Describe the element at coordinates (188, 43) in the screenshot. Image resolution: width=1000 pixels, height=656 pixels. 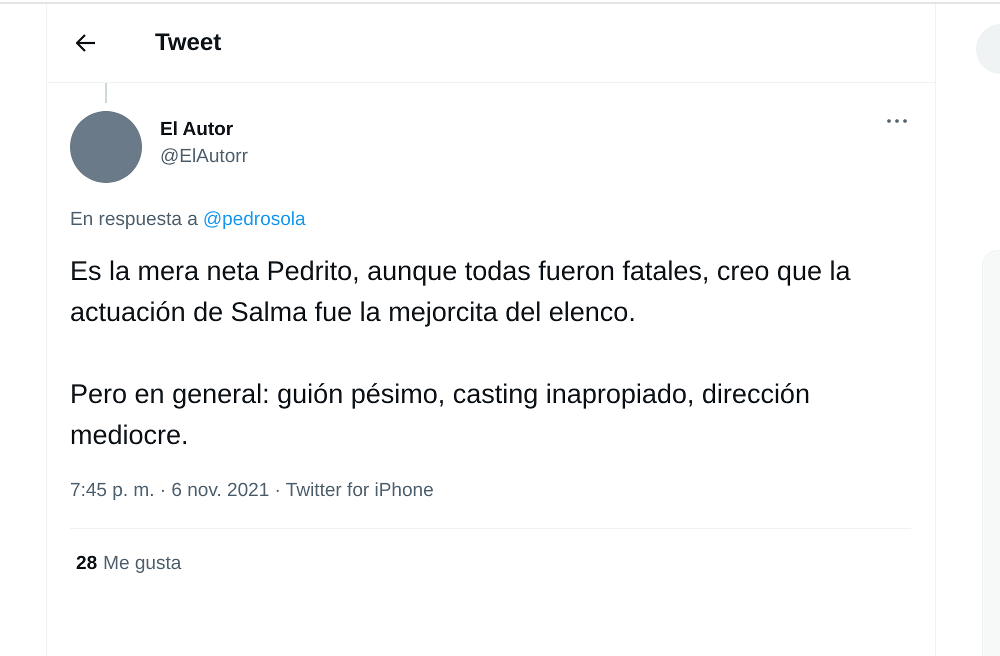
I see `page-title: Tweet` at that location.